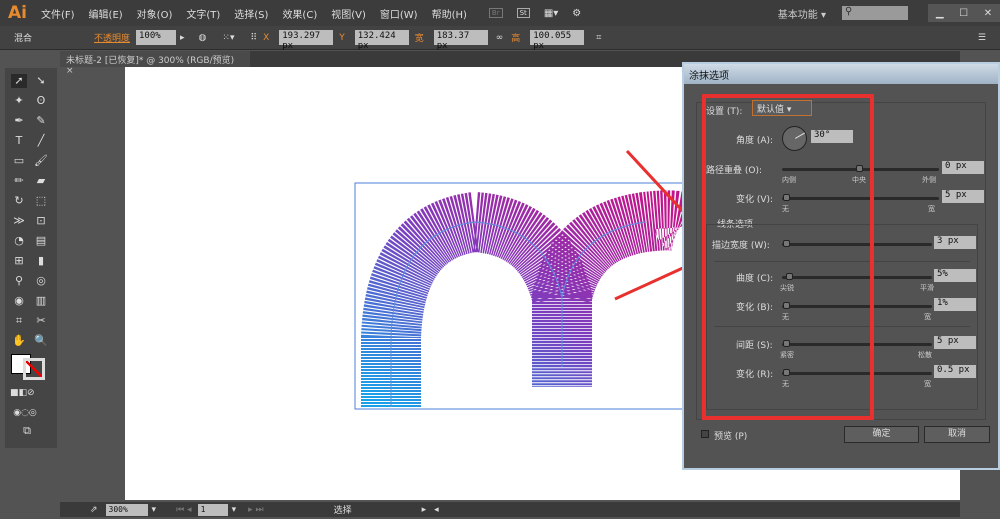  I want to click on scroll-left-icon: ◂, so click(436, 510).